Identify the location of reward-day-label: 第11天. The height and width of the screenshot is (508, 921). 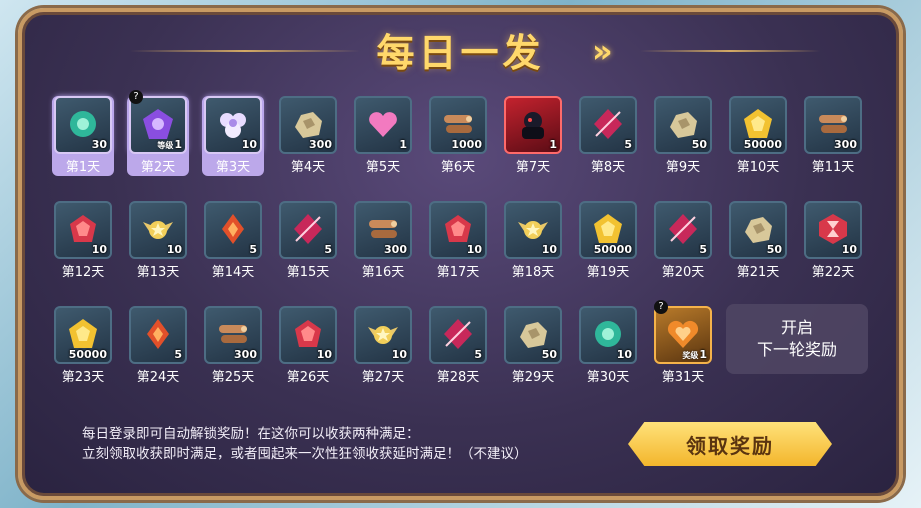
(833, 167).